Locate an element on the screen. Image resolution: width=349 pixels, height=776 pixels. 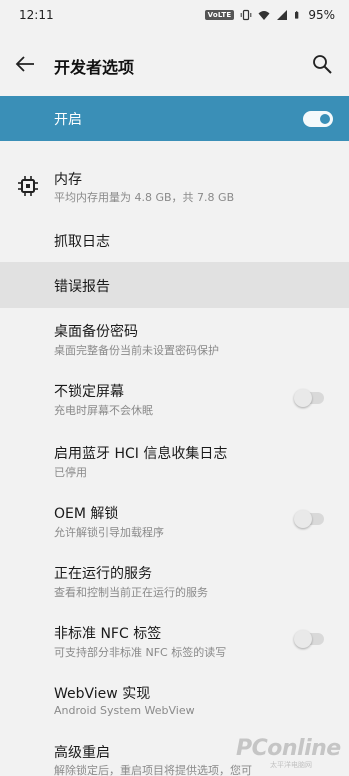
status-icons: VoLTE 95% is located at coordinates (269, 15).